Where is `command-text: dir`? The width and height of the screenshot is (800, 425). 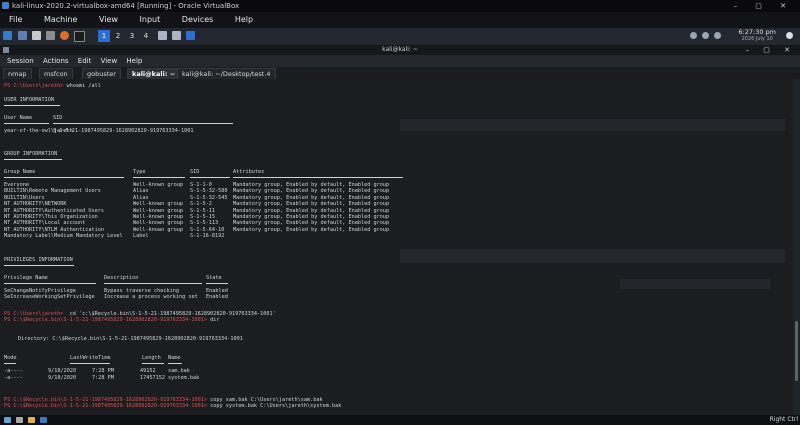
command-text: dir is located at coordinates (215, 320).